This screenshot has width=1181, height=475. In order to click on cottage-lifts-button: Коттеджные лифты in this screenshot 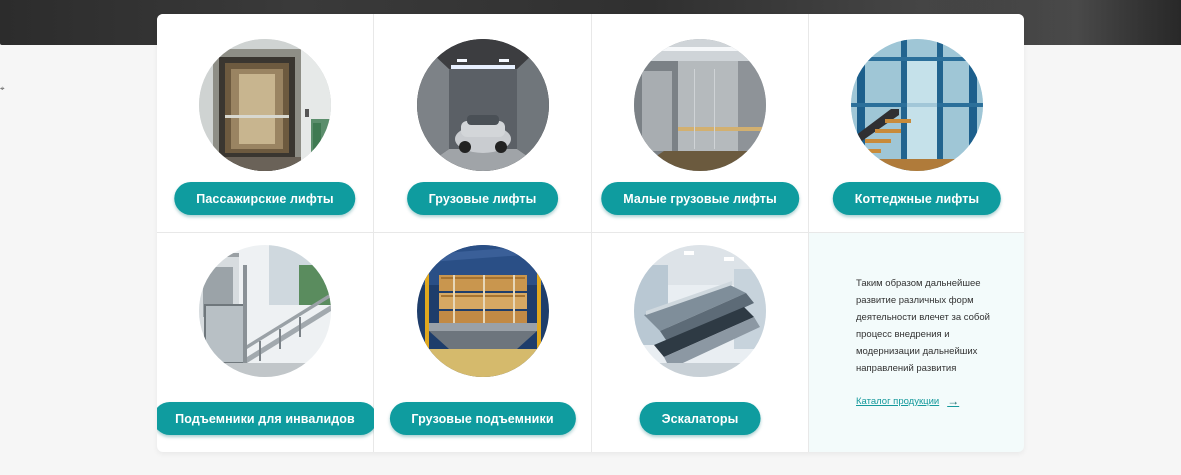, I will do `click(917, 198)`.